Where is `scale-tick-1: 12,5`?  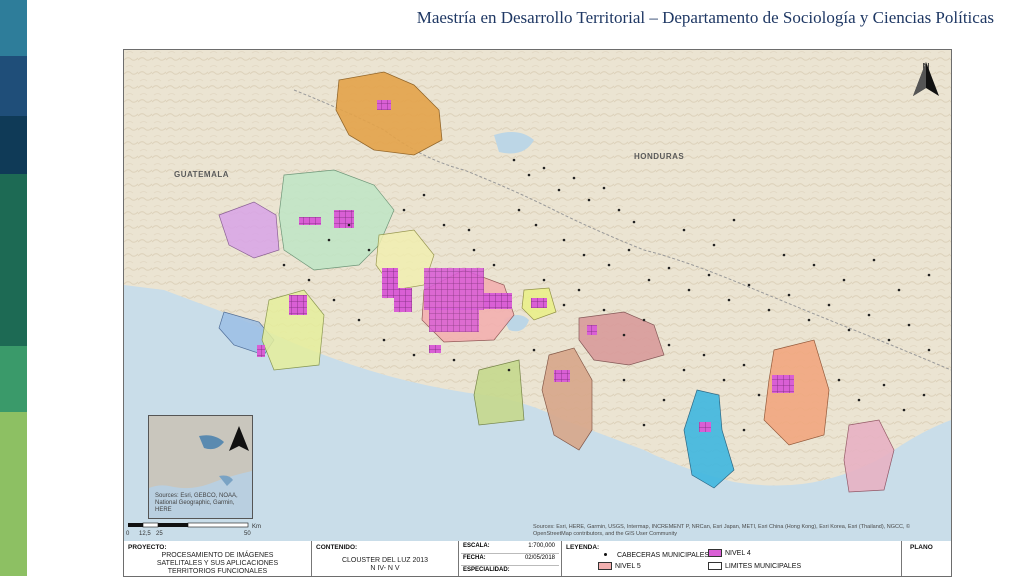 scale-tick-1: 12,5 is located at coordinates (145, 534).